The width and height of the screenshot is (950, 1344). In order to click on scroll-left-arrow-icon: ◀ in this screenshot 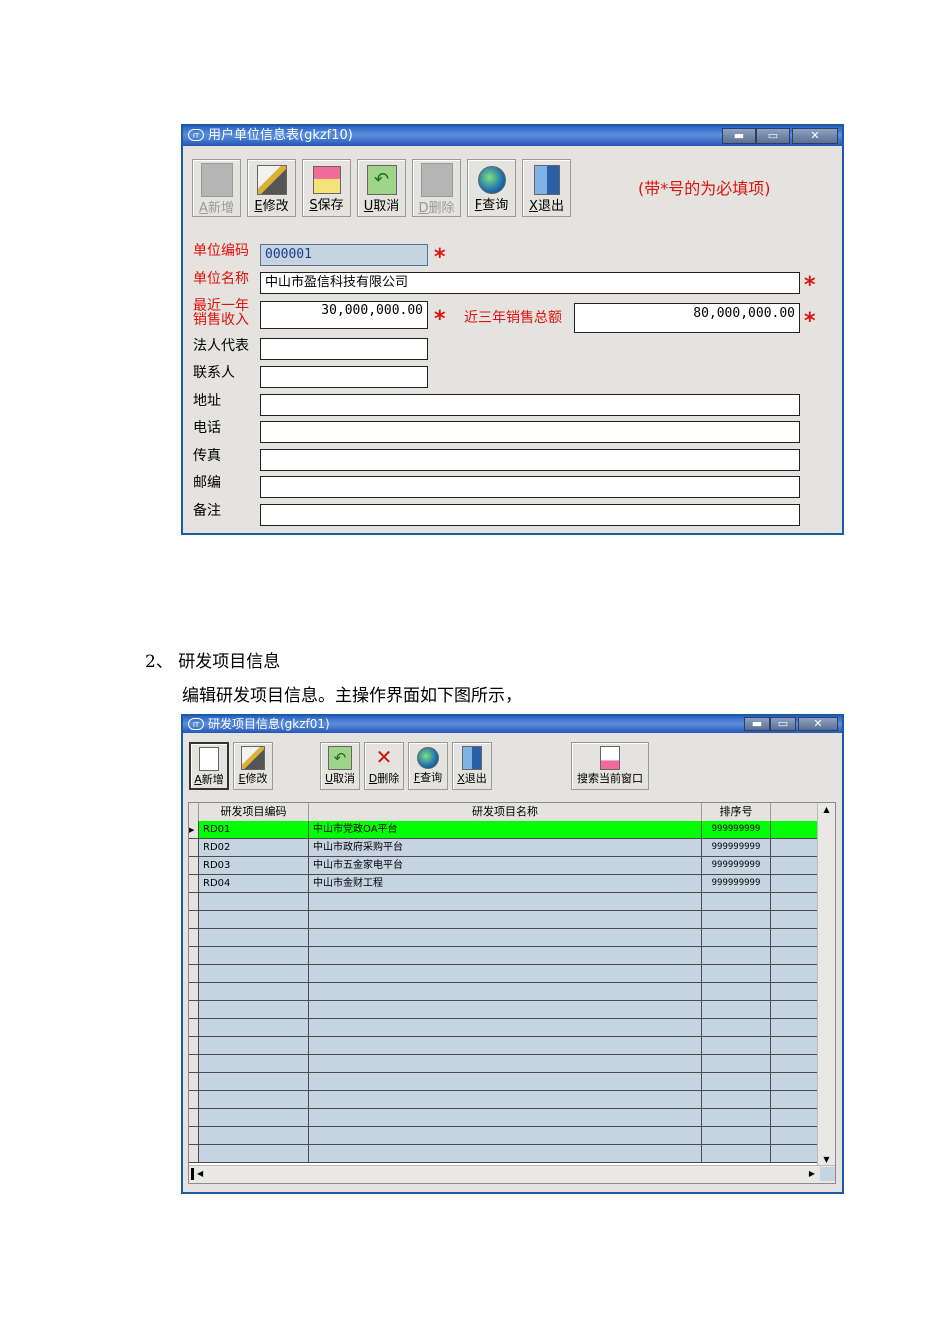, I will do `click(200, 1174)`.